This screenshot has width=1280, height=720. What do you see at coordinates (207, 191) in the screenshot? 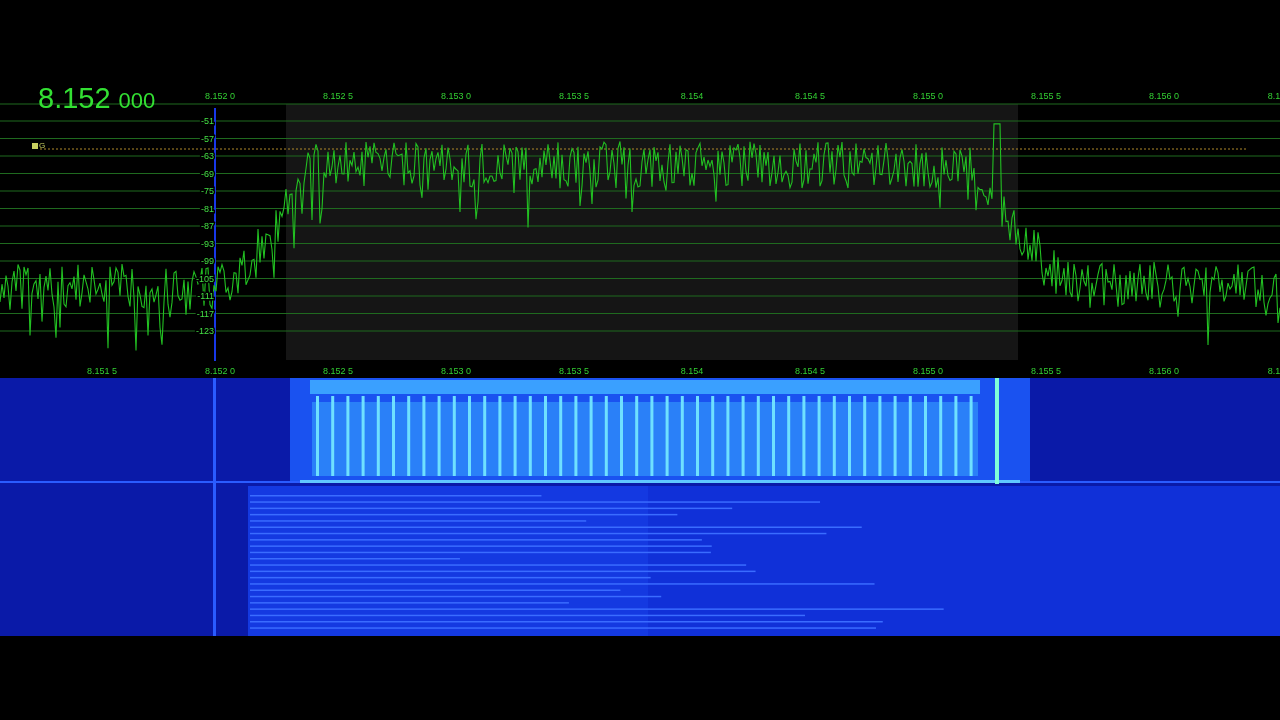
I see `db-tick-label: -75` at bounding box center [207, 191].